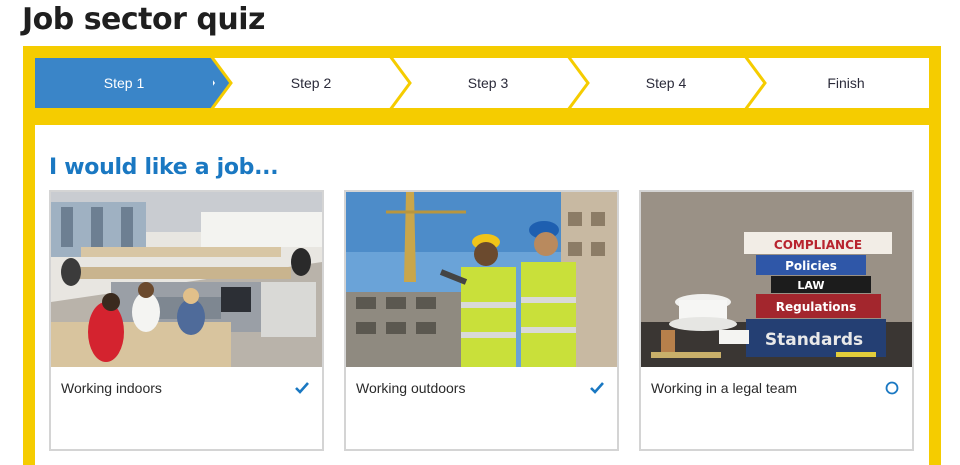 The width and height of the screenshot is (960, 465). What do you see at coordinates (811, 266) in the screenshot?
I see `book-title-policies: Policies` at bounding box center [811, 266].